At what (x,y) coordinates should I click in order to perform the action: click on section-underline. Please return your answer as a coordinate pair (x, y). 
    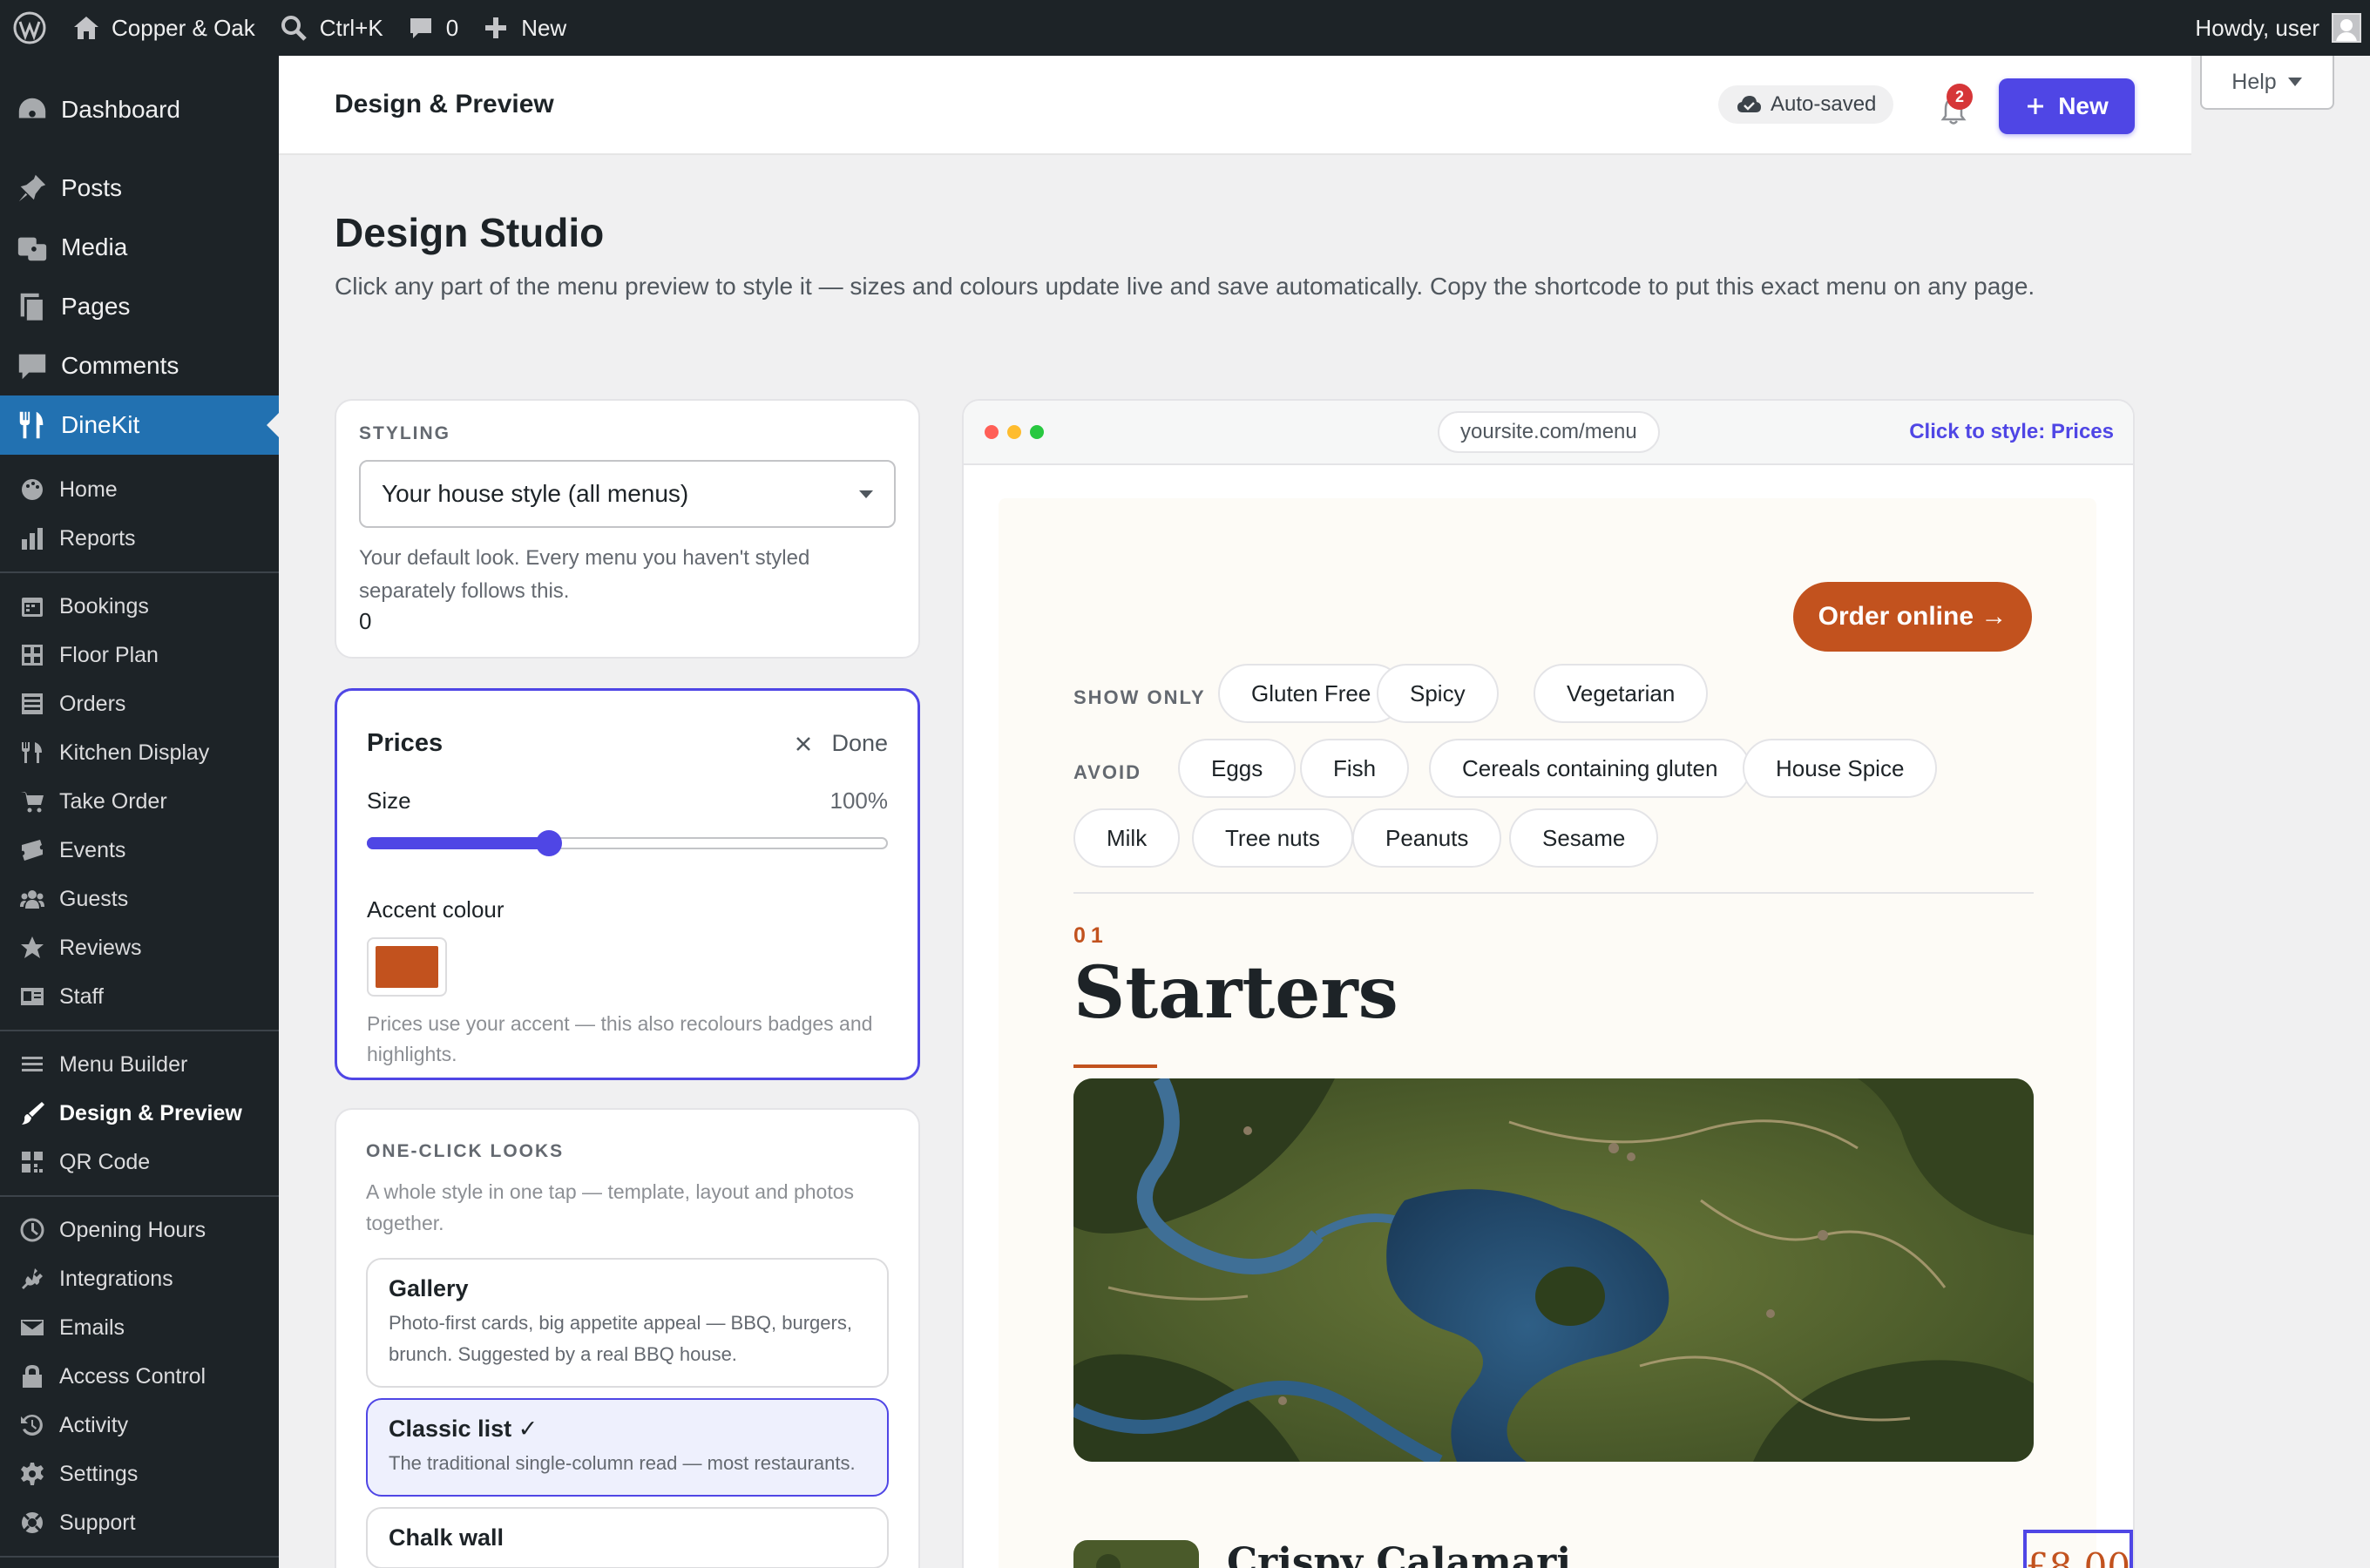
    Looking at the image, I should click on (1115, 1066).